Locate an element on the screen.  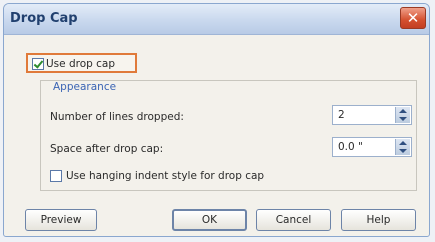
preview-button: Preview is located at coordinates (61, 220).